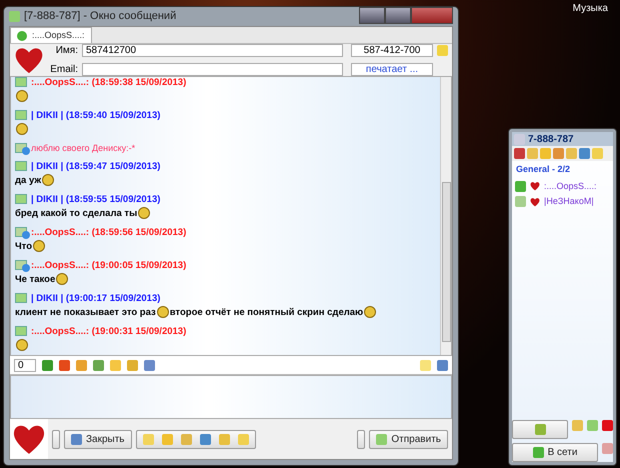  What do you see at coordinates (95, 115) in the screenshot?
I see `message-header: | DIKII | (18:59:40 15/09/2013)` at bounding box center [95, 115].